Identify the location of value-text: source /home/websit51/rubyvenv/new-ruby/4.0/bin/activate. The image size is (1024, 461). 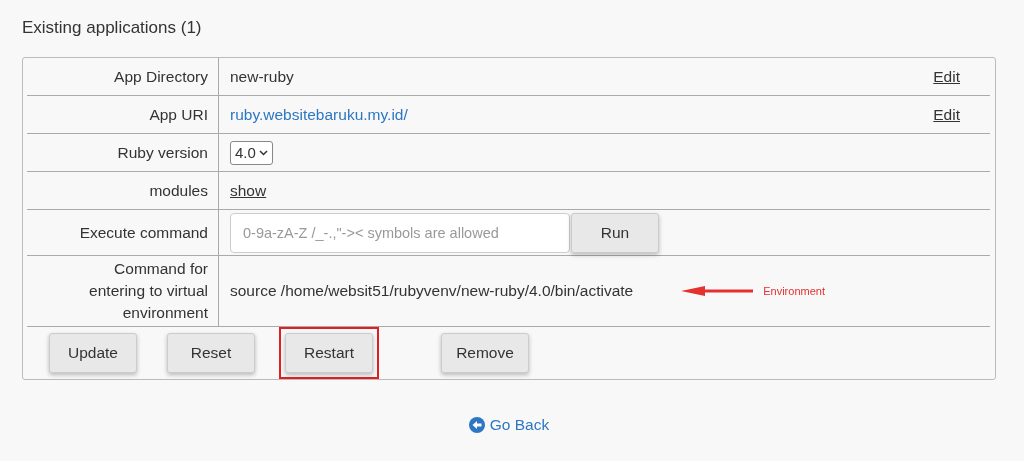
(432, 290).